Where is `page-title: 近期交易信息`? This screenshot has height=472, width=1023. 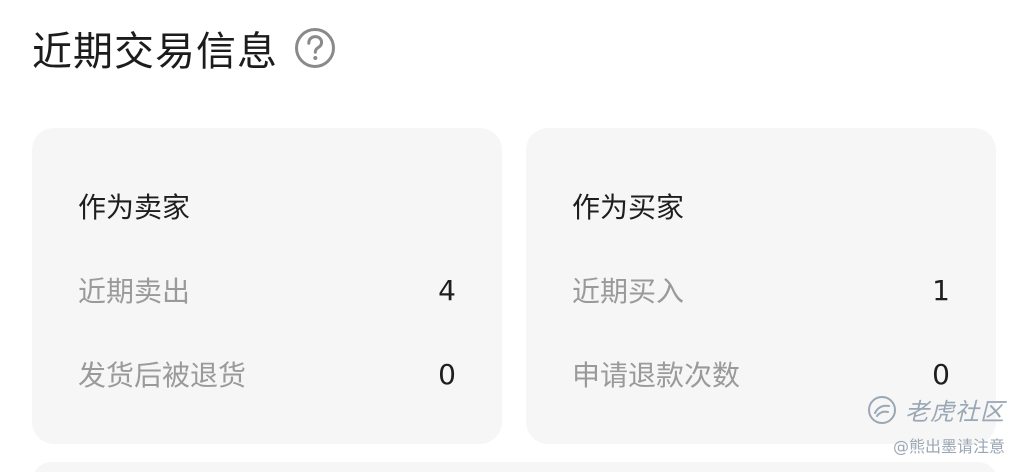 page-title: 近期交易信息 is located at coordinates (155, 52).